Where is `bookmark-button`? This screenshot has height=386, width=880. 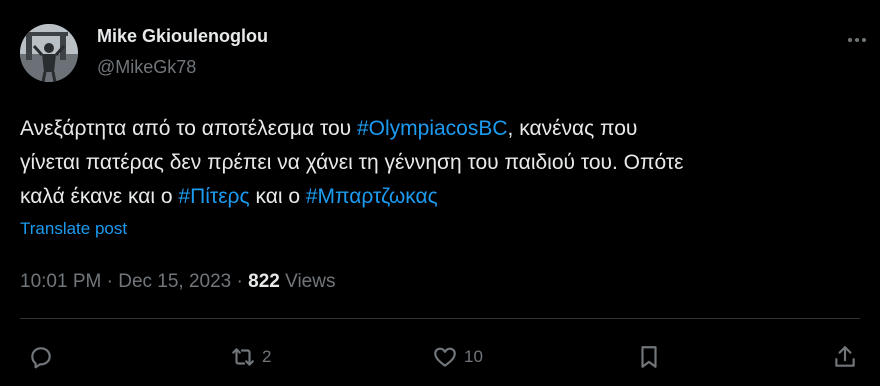 bookmark-button is located at coordinates (649, 357).